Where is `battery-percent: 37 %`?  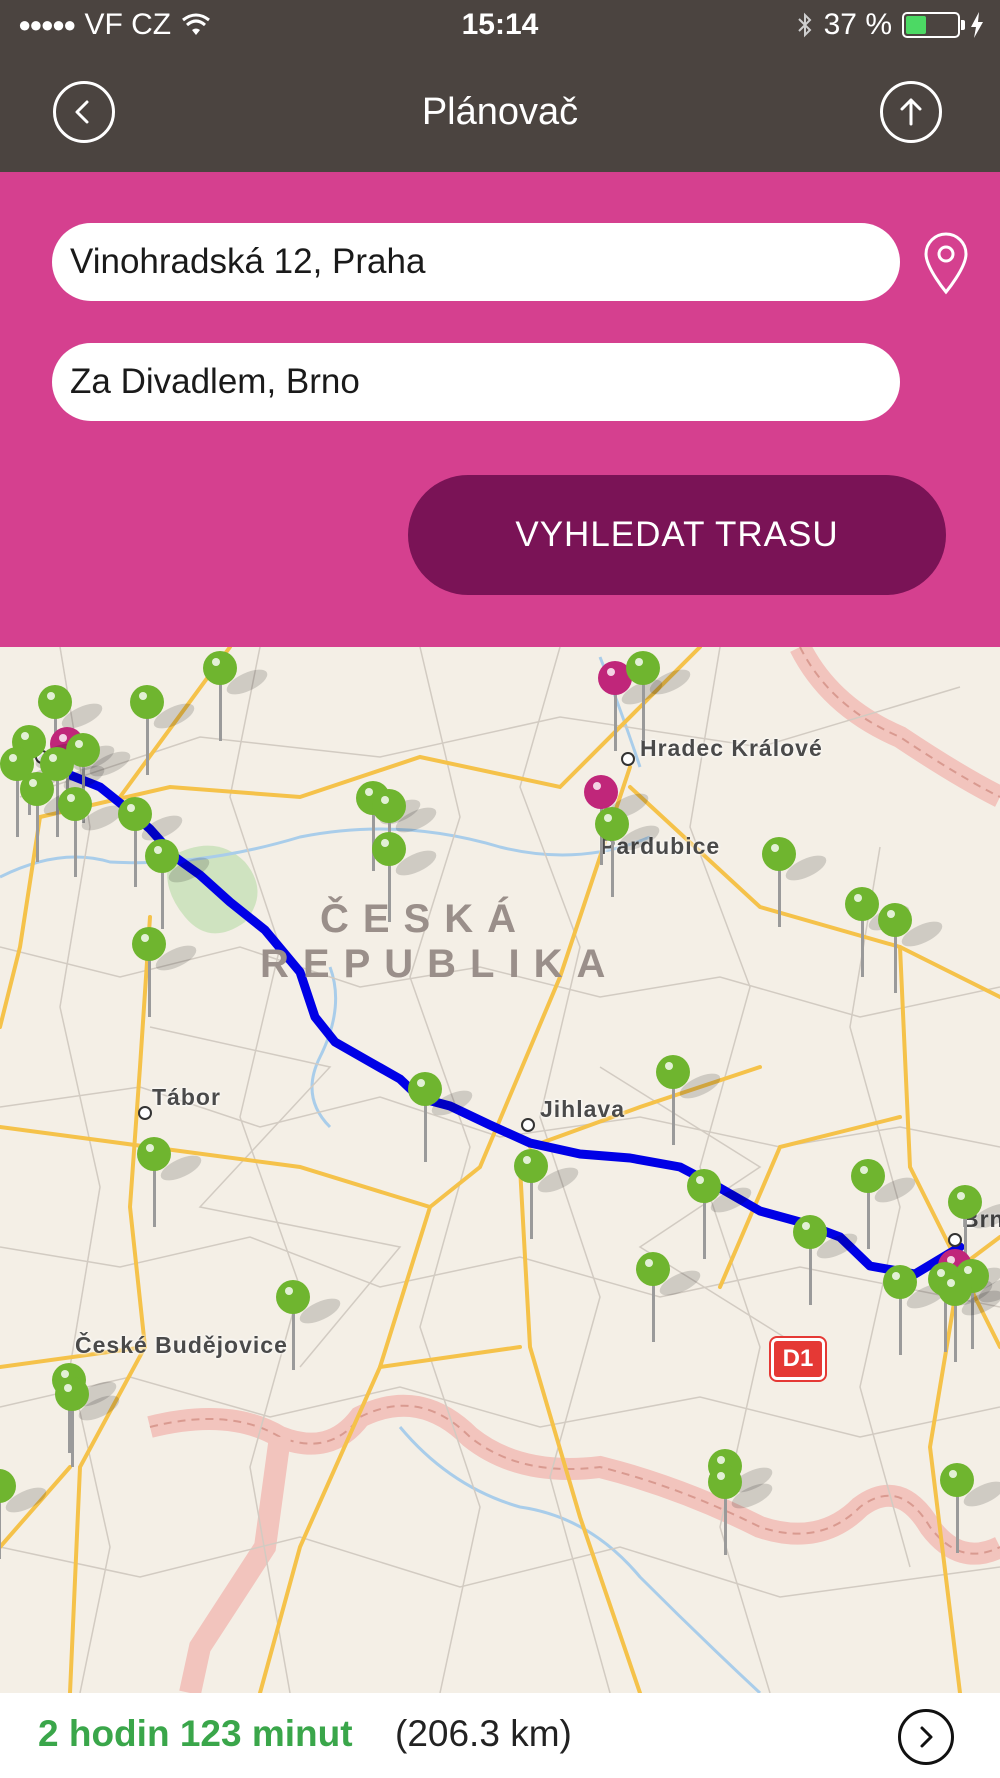 battery-percent: 37 % is located at coordinates (857, 24).